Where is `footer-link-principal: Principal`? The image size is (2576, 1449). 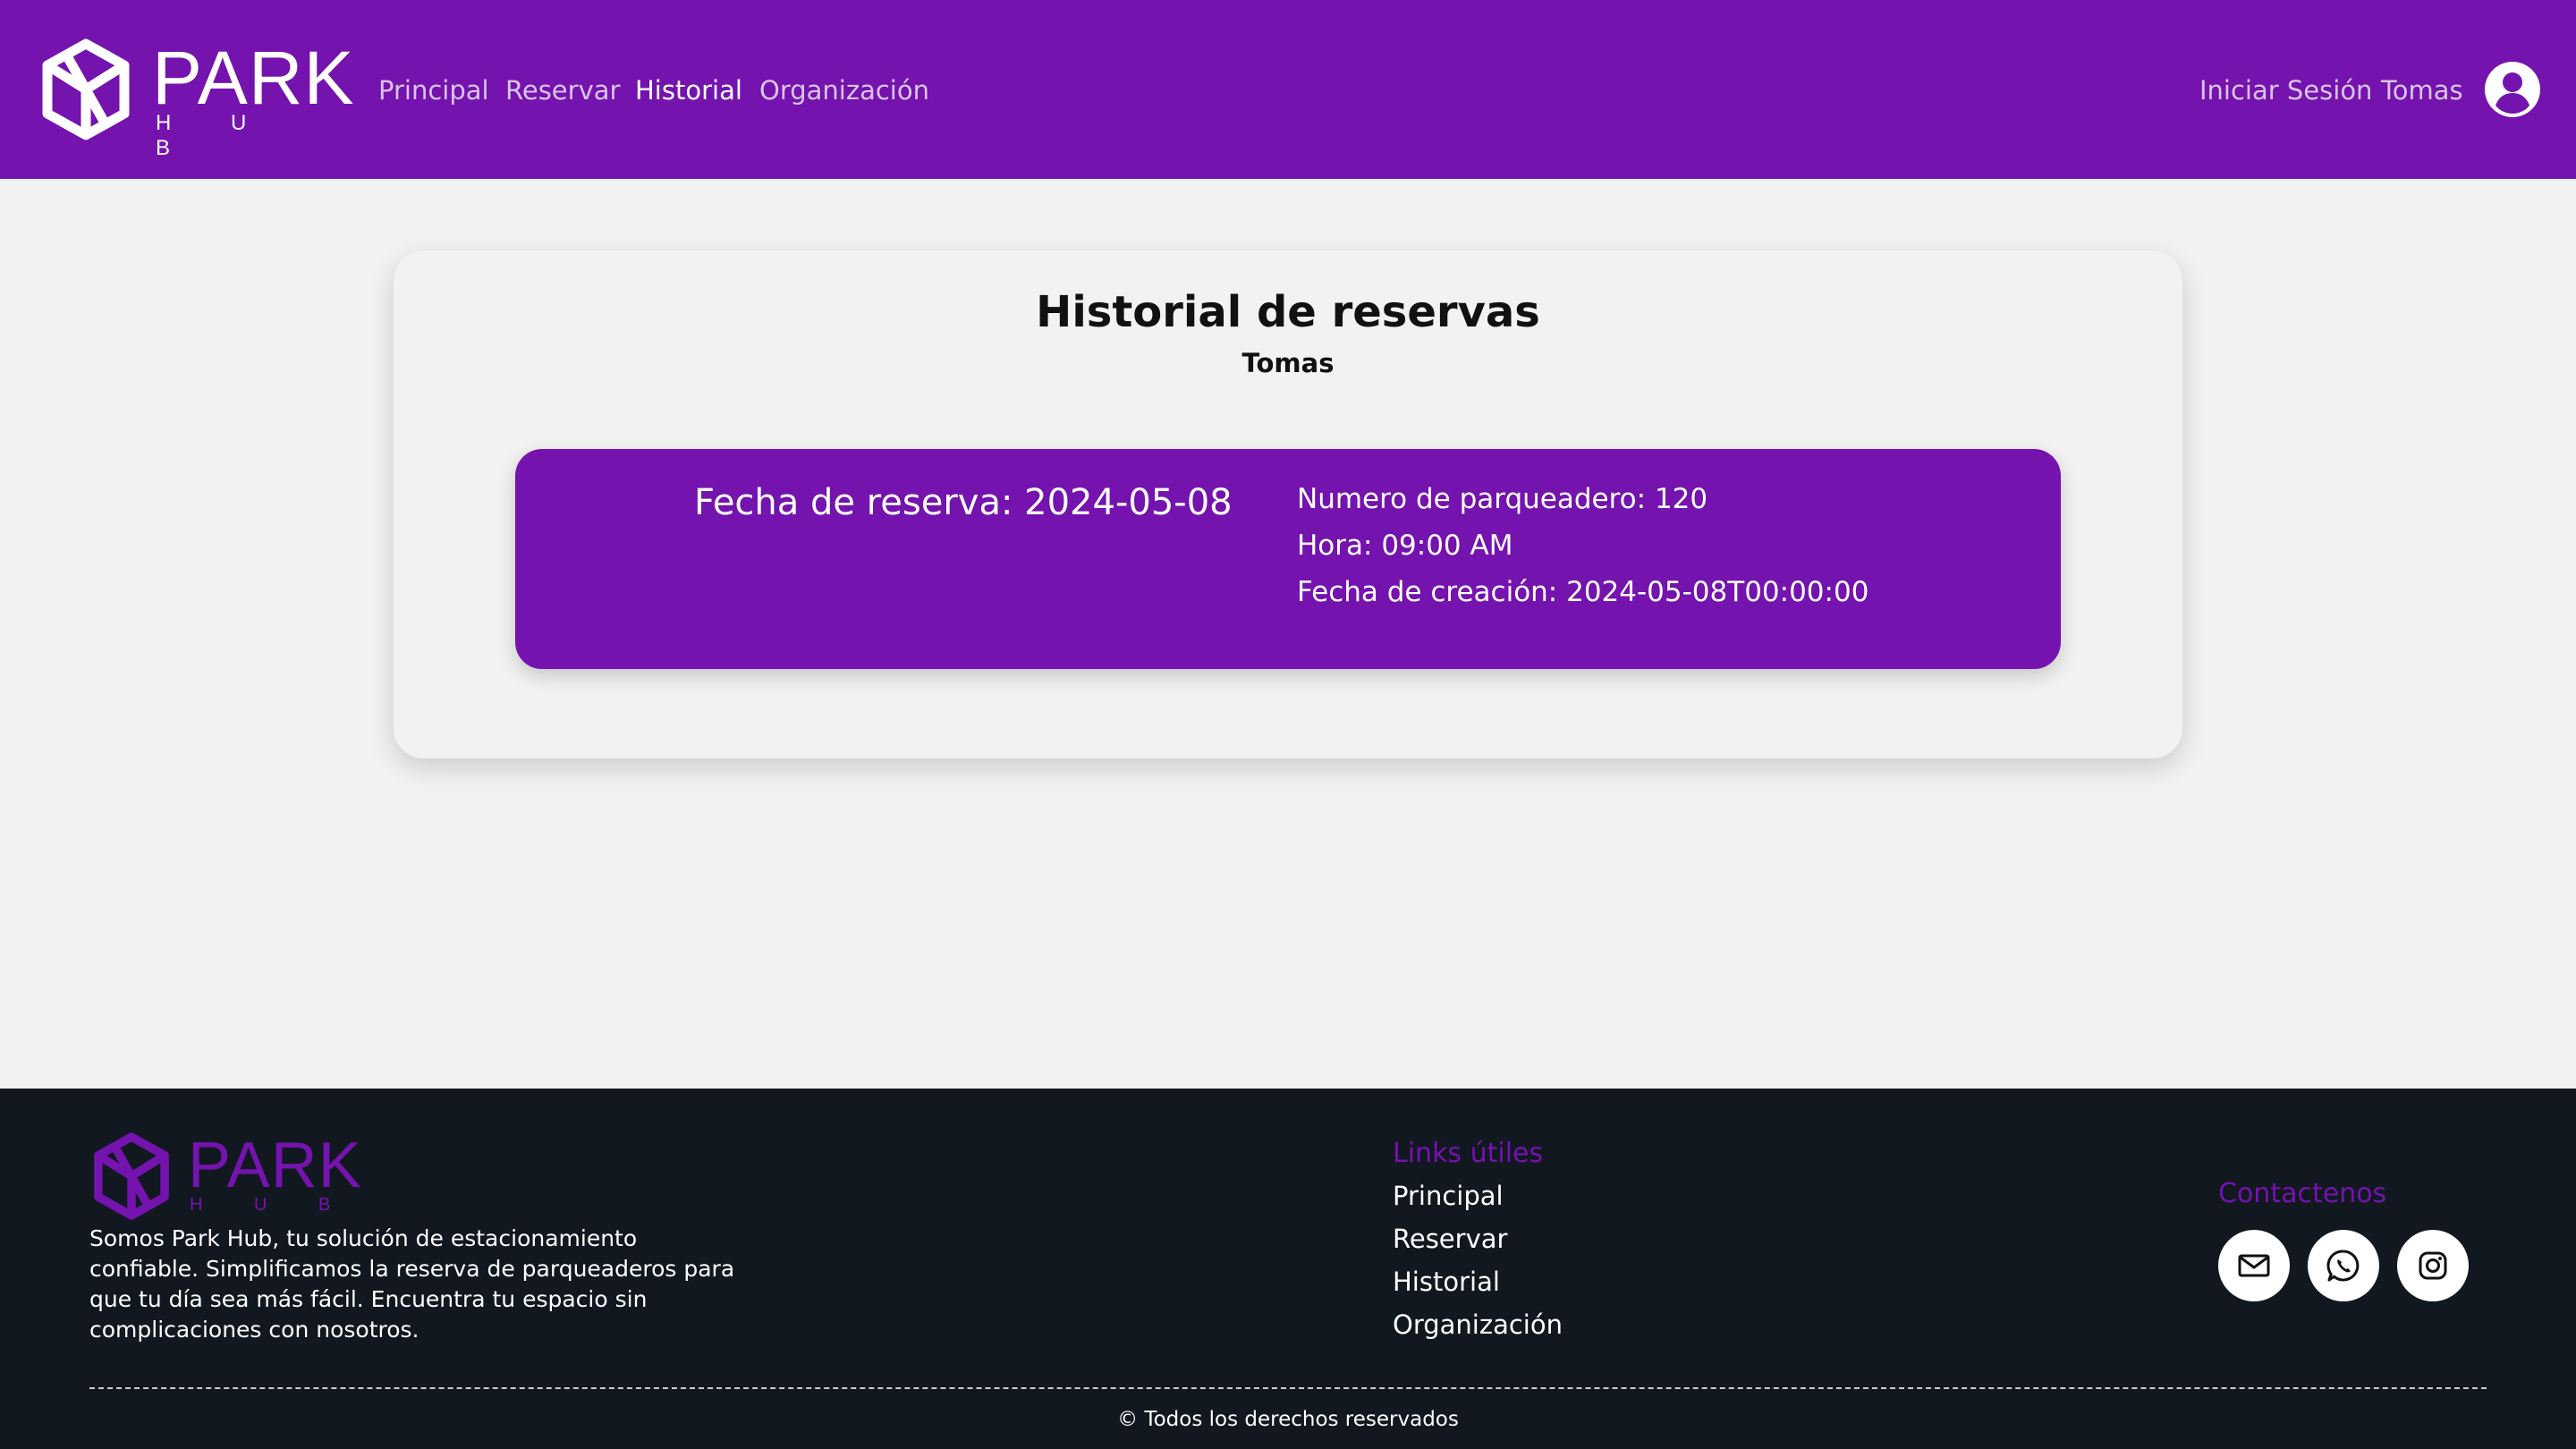 footer-link-principal: Principal is located at coordinates (1478, 1195).